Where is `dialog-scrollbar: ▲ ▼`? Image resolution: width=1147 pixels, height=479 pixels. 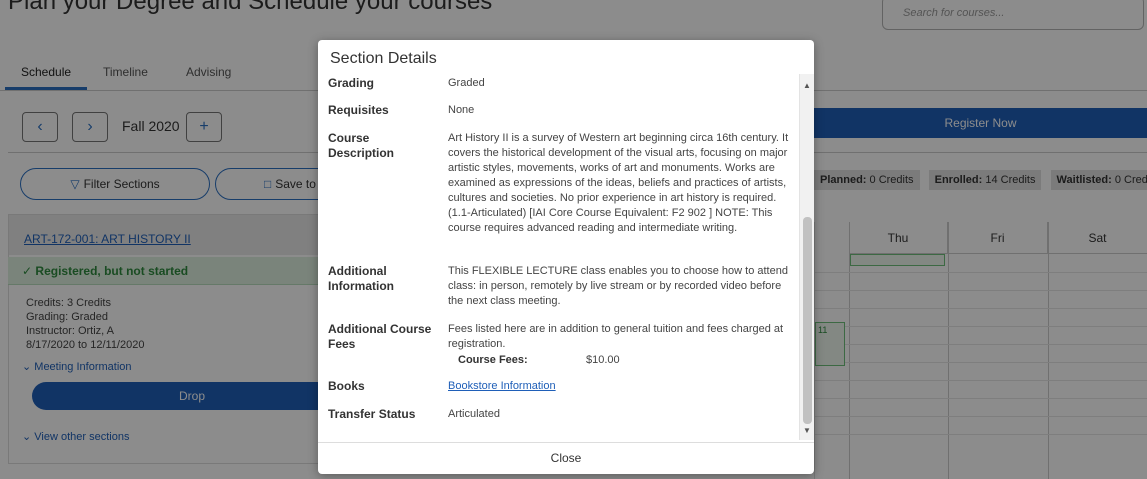
dialog-scrollbar: ▲ ▼ is located at coordinates (806, 257).